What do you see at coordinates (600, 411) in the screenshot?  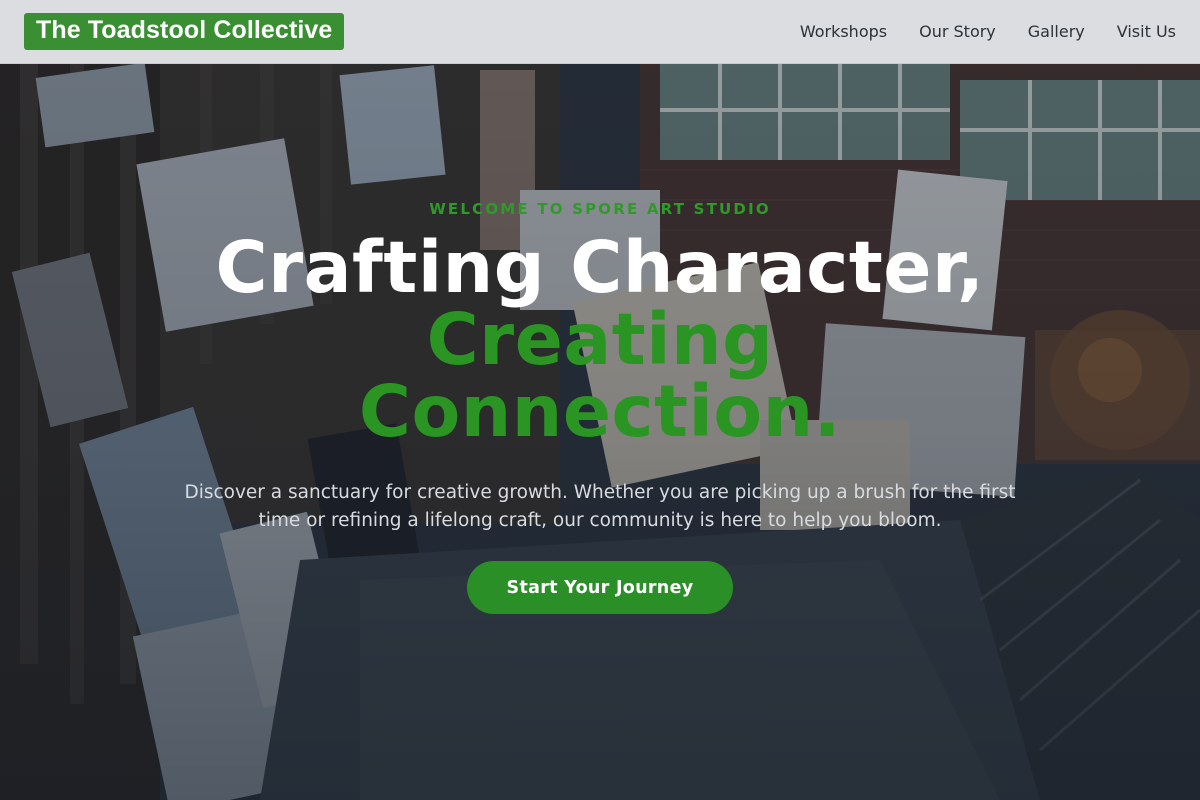 I see `headline-line-3: Connection.` at bounding box center [600, 411].